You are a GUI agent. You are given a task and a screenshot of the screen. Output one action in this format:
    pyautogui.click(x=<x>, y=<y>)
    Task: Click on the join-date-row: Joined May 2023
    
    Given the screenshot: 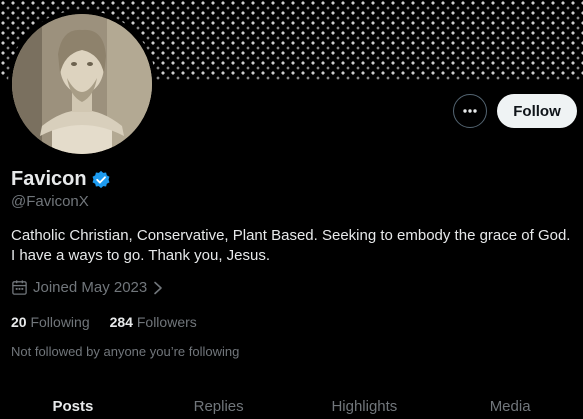 What is the action you would take?
    pyautogui.click(x=87, y=287)
    